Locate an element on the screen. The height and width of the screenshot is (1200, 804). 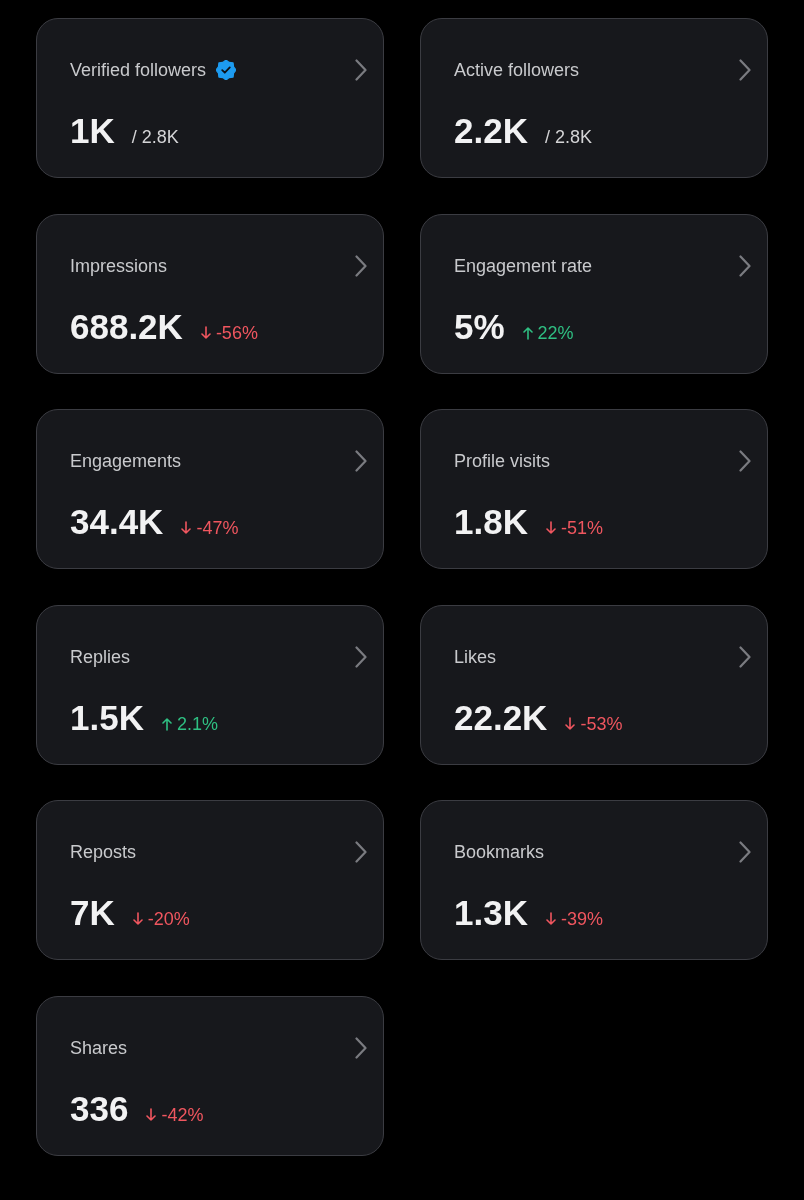
change-percent: -53% is located at coordinates (601, 724).